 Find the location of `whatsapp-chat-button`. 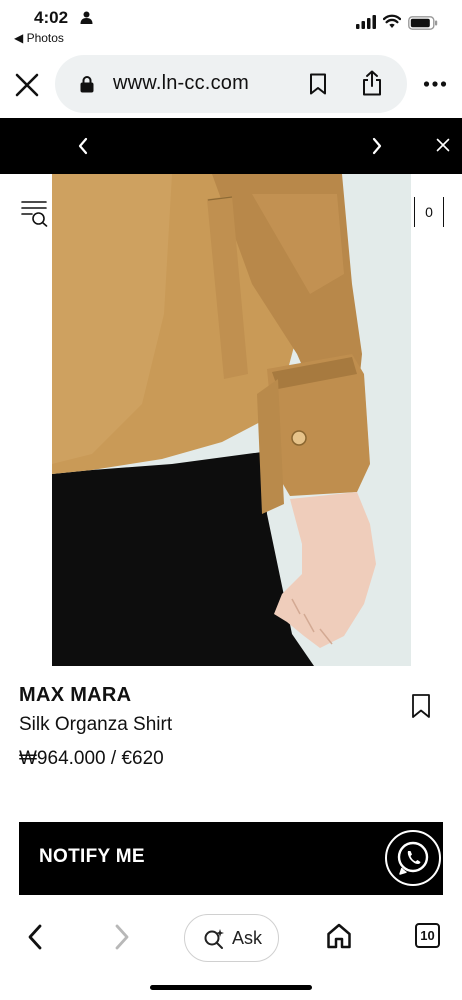

whatsapp-chat-button is located at coordinates (413, 858).